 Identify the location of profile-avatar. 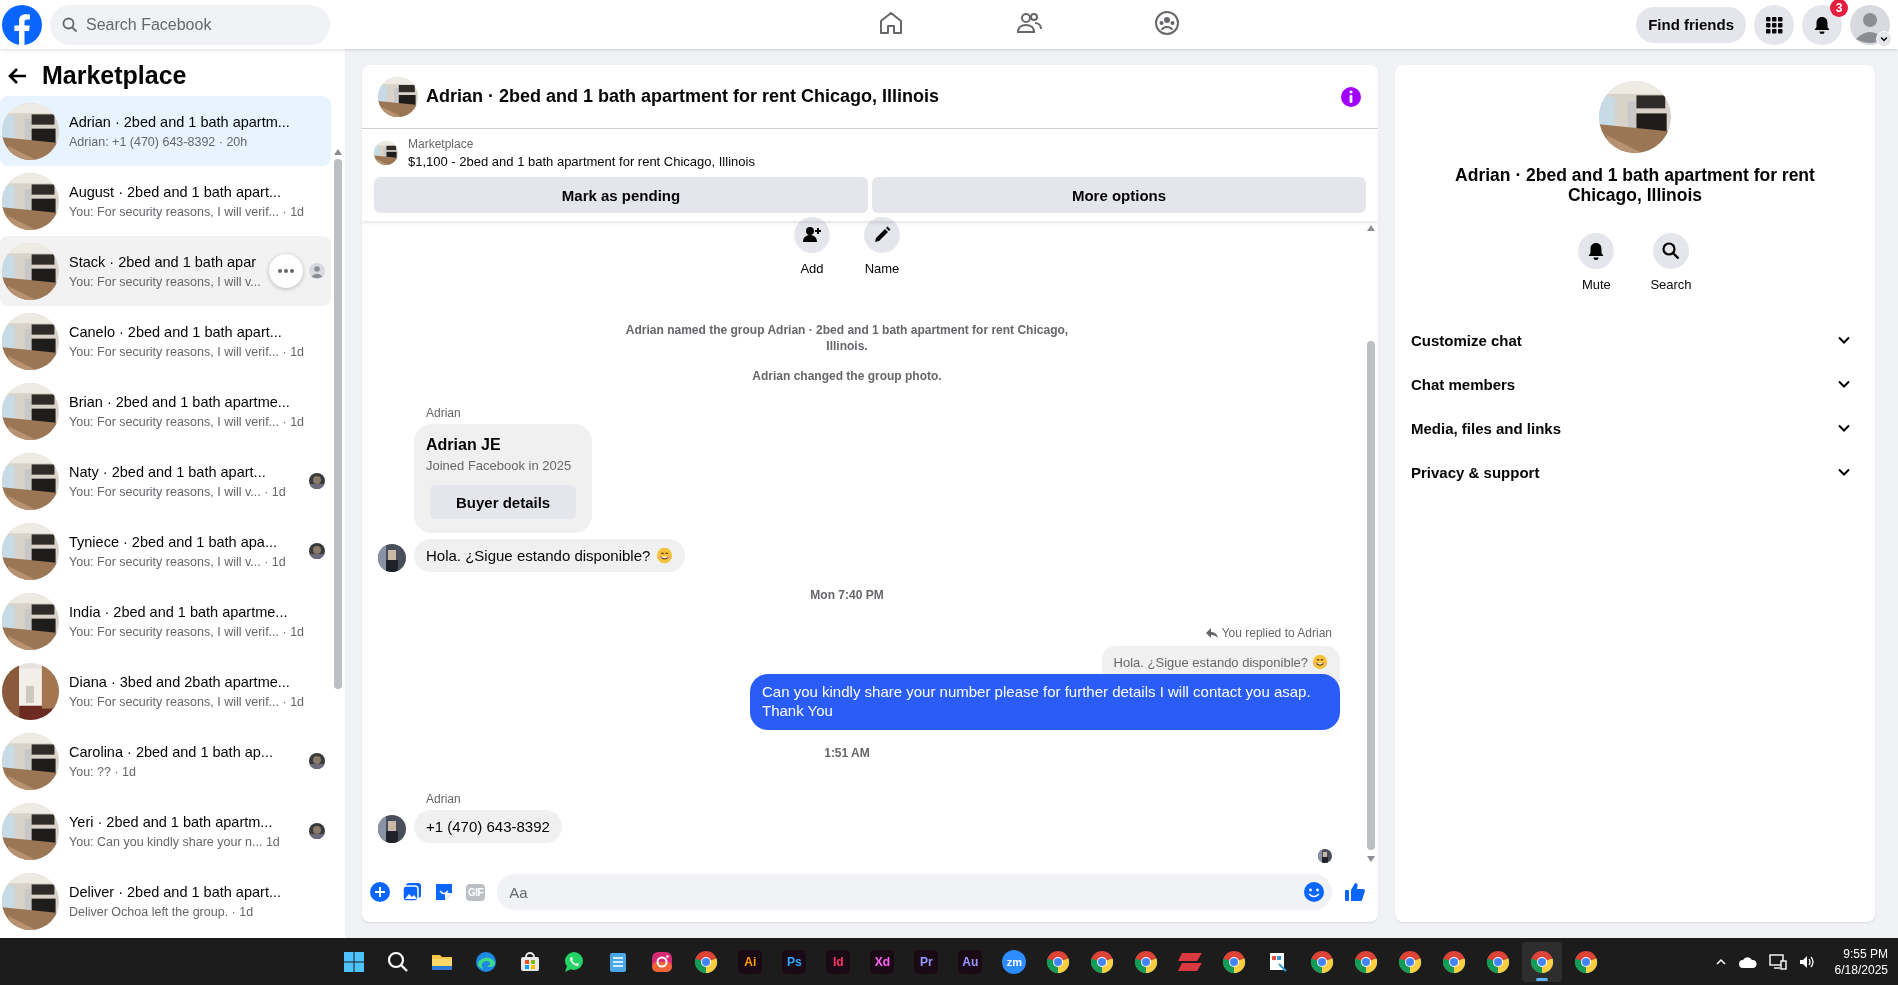
(1870, 24).